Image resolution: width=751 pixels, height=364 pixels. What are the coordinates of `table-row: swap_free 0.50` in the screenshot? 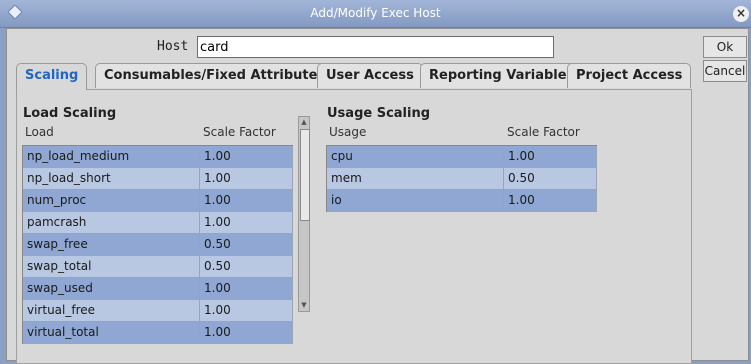 It's located at (158, 245).